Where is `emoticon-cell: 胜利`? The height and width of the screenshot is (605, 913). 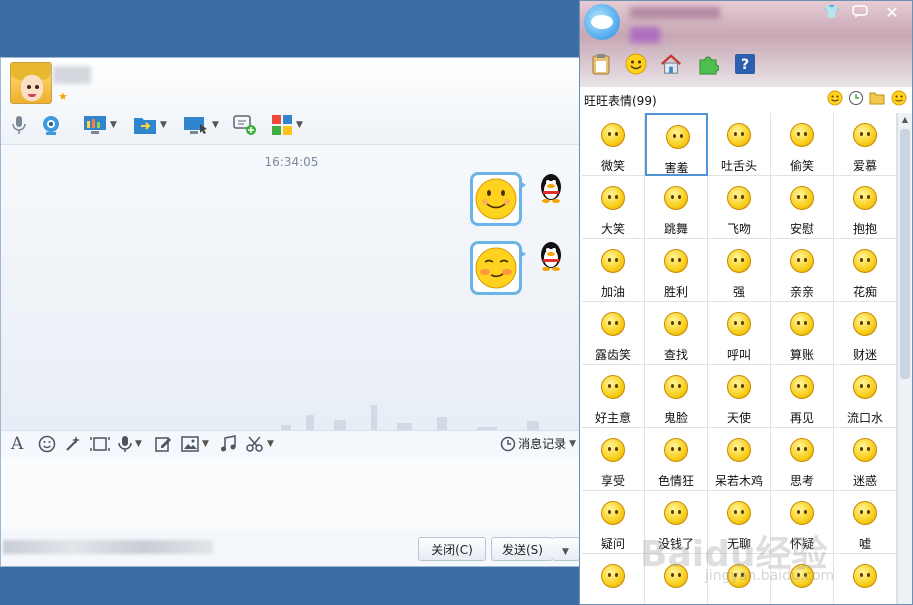 emoticon-cell: 胜利 is located at coordinates (676, 270).